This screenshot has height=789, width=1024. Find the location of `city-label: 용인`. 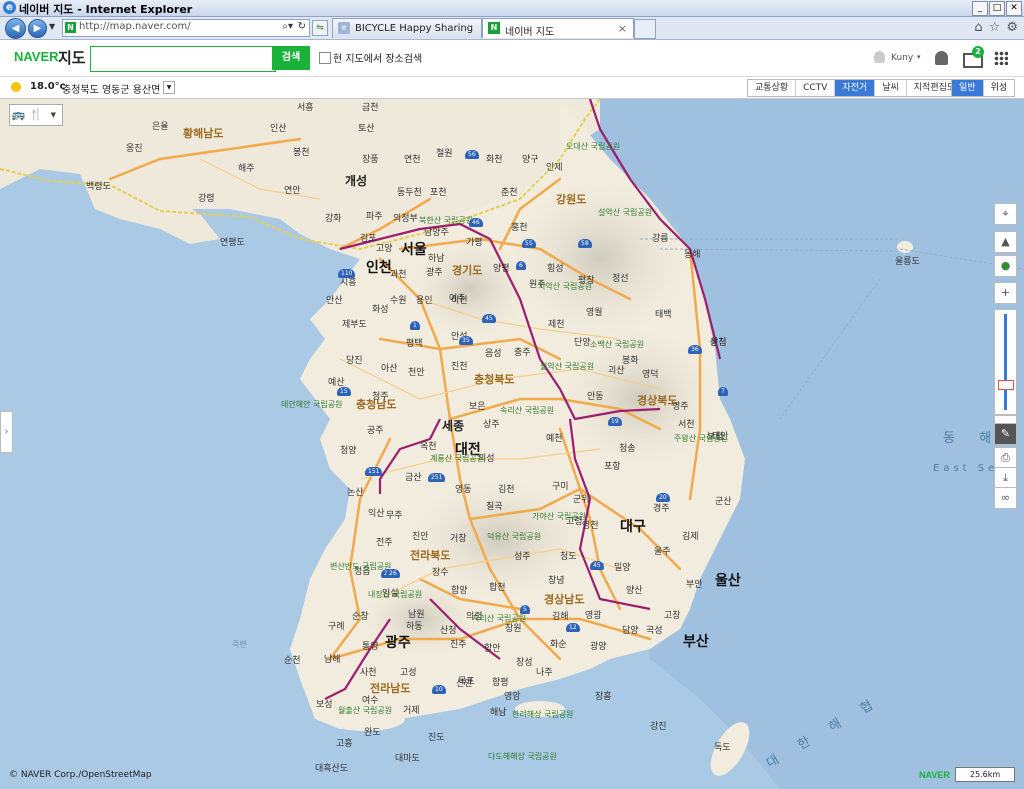

city-label: 용인 is located at coordinates (424, 301).